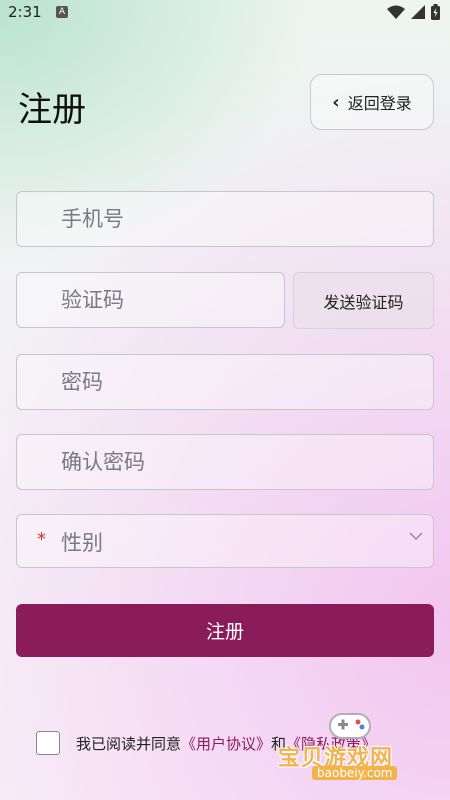 Image resolution: width=450 pixels, height=800 pixels. Describe the element at coordinates (363, 300) in the screenshot. I see `send-code-button: 发送验证码` at that location.